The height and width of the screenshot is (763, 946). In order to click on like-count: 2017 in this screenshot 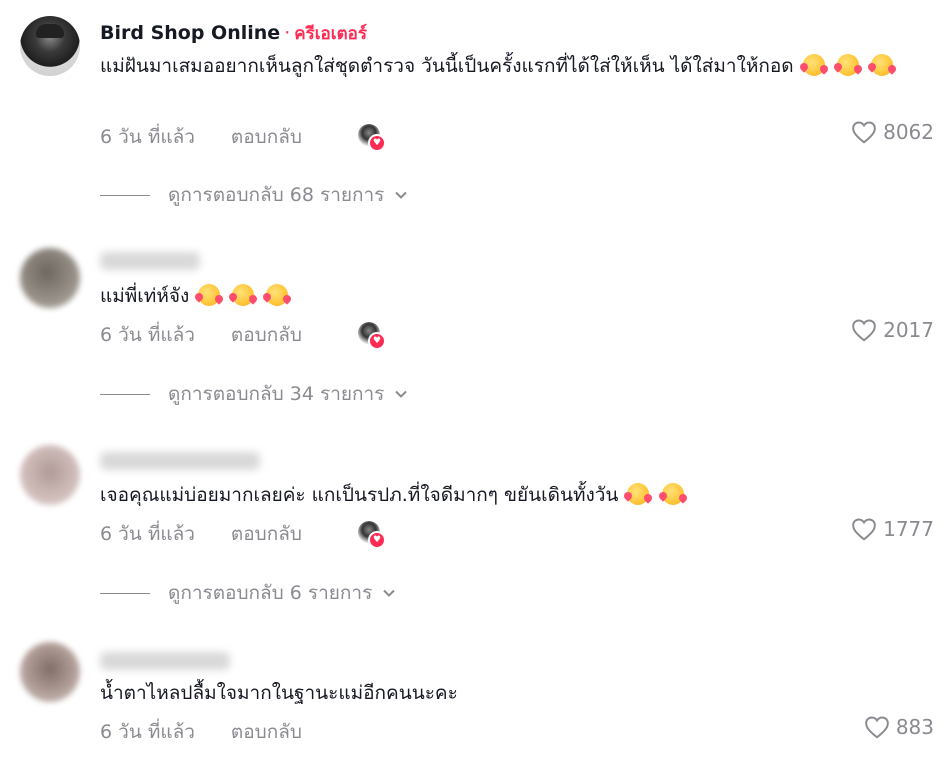, I will do `click(908, 330)`.